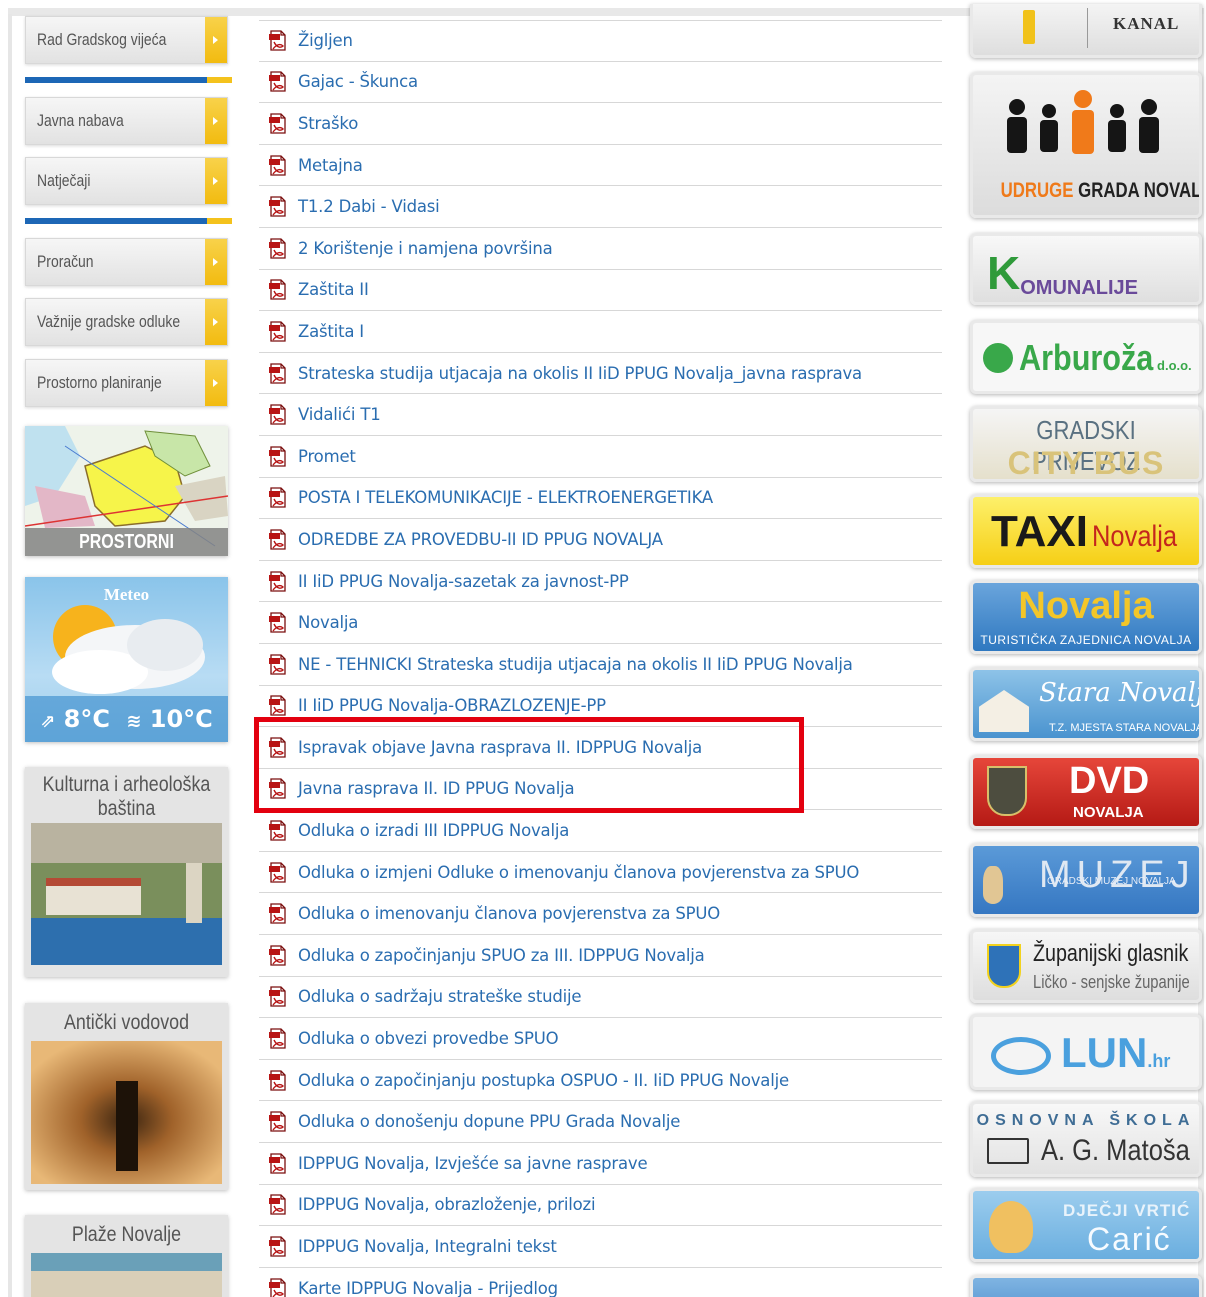  Describe the element at coordinates (600, 83) in the screenshot. I see `document-row: Gajac - Škunca` at that location.